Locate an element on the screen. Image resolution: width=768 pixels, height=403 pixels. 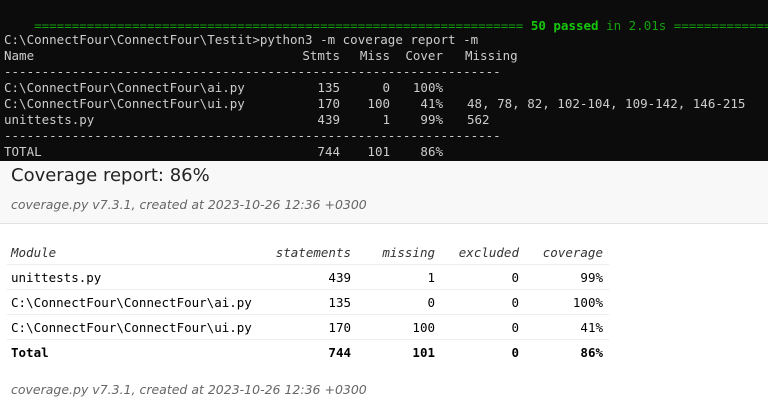
cell-missing: 100 is located at coordinates (399, 327).